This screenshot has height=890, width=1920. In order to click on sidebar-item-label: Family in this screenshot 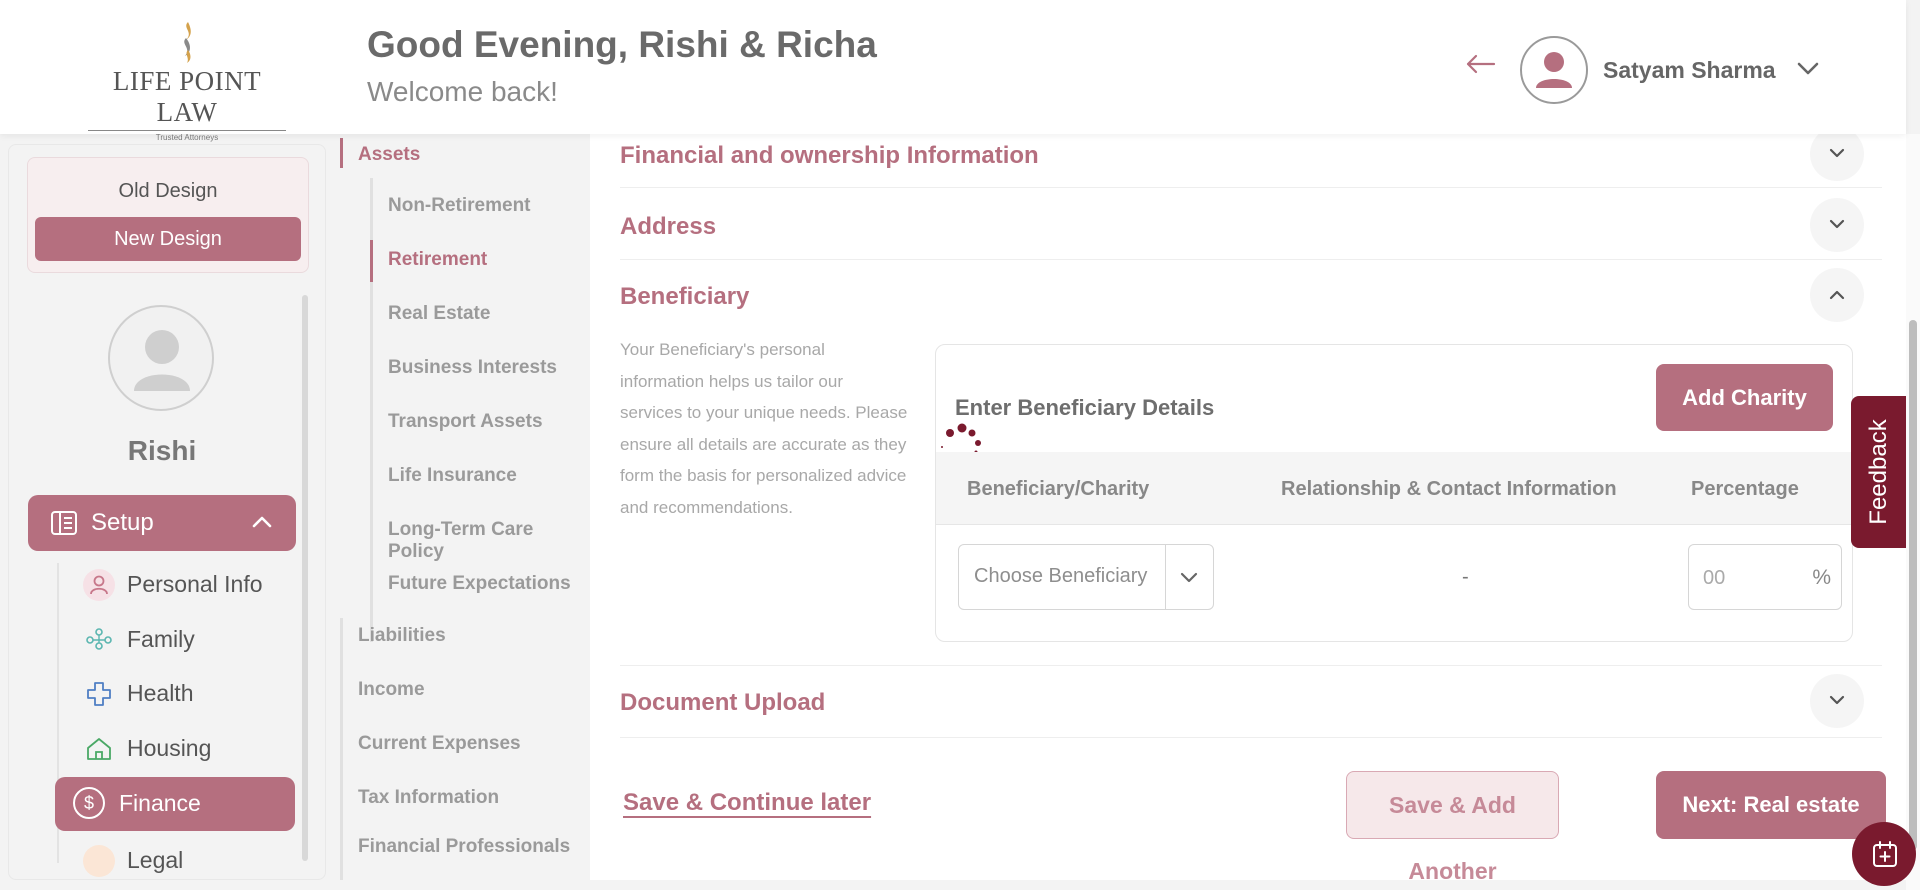, I will do `click(161, 639)`.